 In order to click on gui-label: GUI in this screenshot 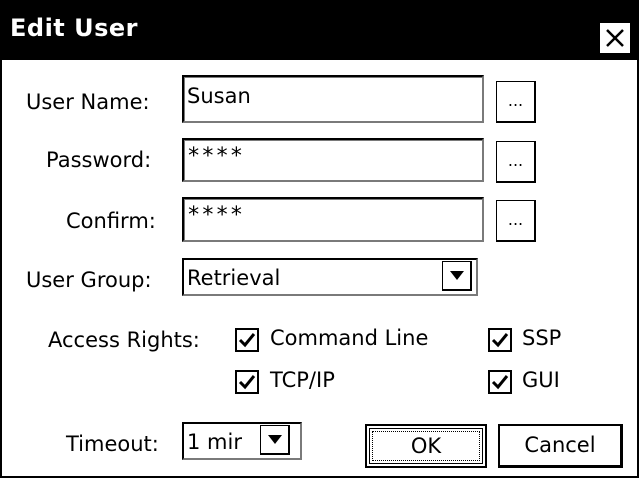, I will do `click(541, 380)`.